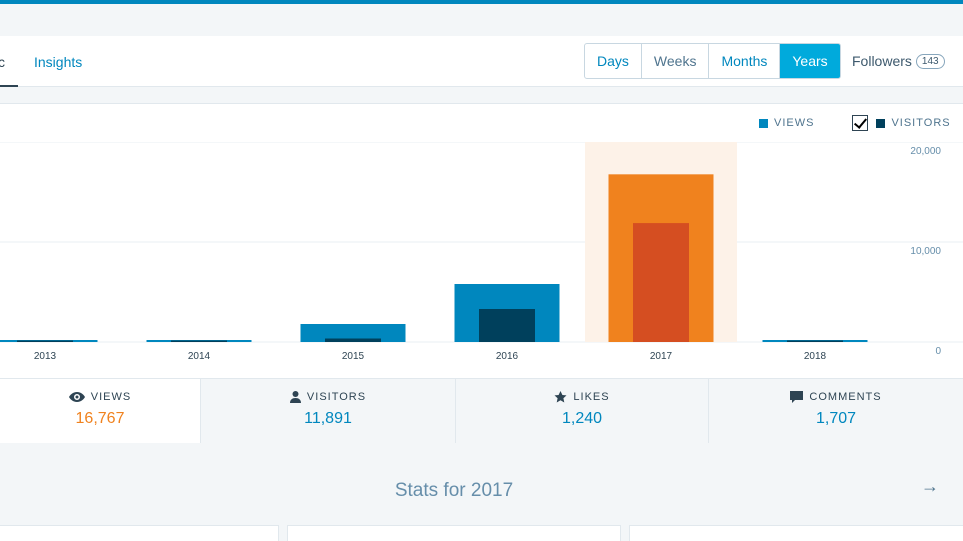  I want to click on summary-tab-views: VIEWS 16,767, so click(100, 411).